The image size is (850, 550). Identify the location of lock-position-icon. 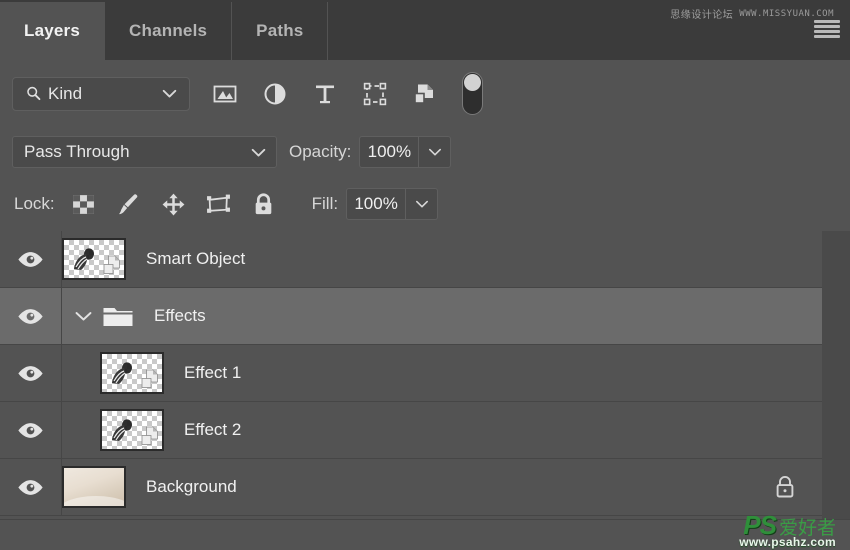
(173, 204).